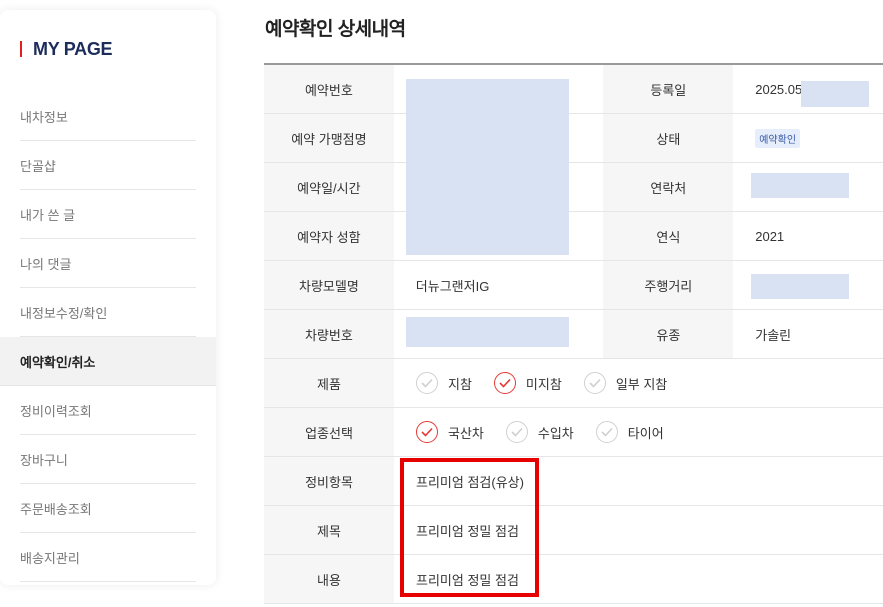  Describe the element at coordinates (108, 557) in the screenshot. I see `sidebar-item-address-book: 배송지관리` at that location.